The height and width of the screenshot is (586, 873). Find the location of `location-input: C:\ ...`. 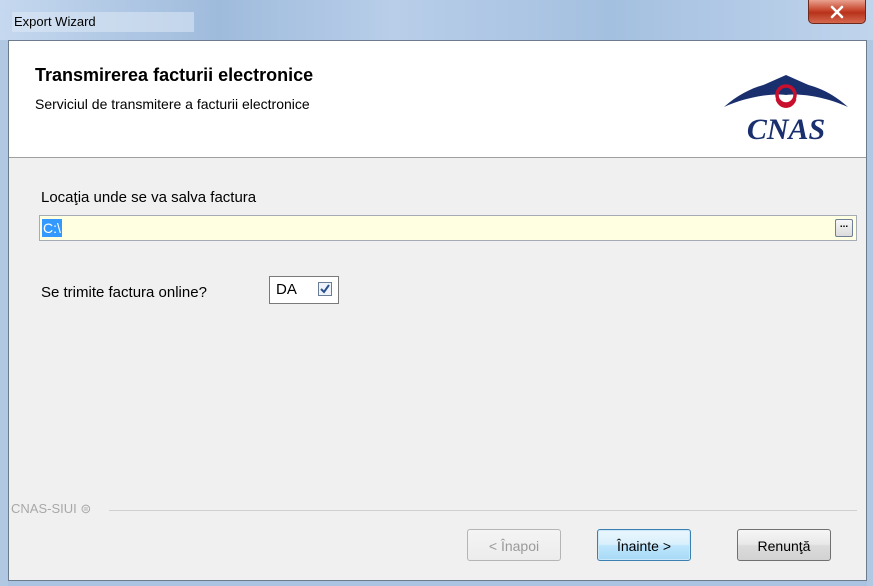

location-input: C:\ ... is located at coordinates (448, 228).